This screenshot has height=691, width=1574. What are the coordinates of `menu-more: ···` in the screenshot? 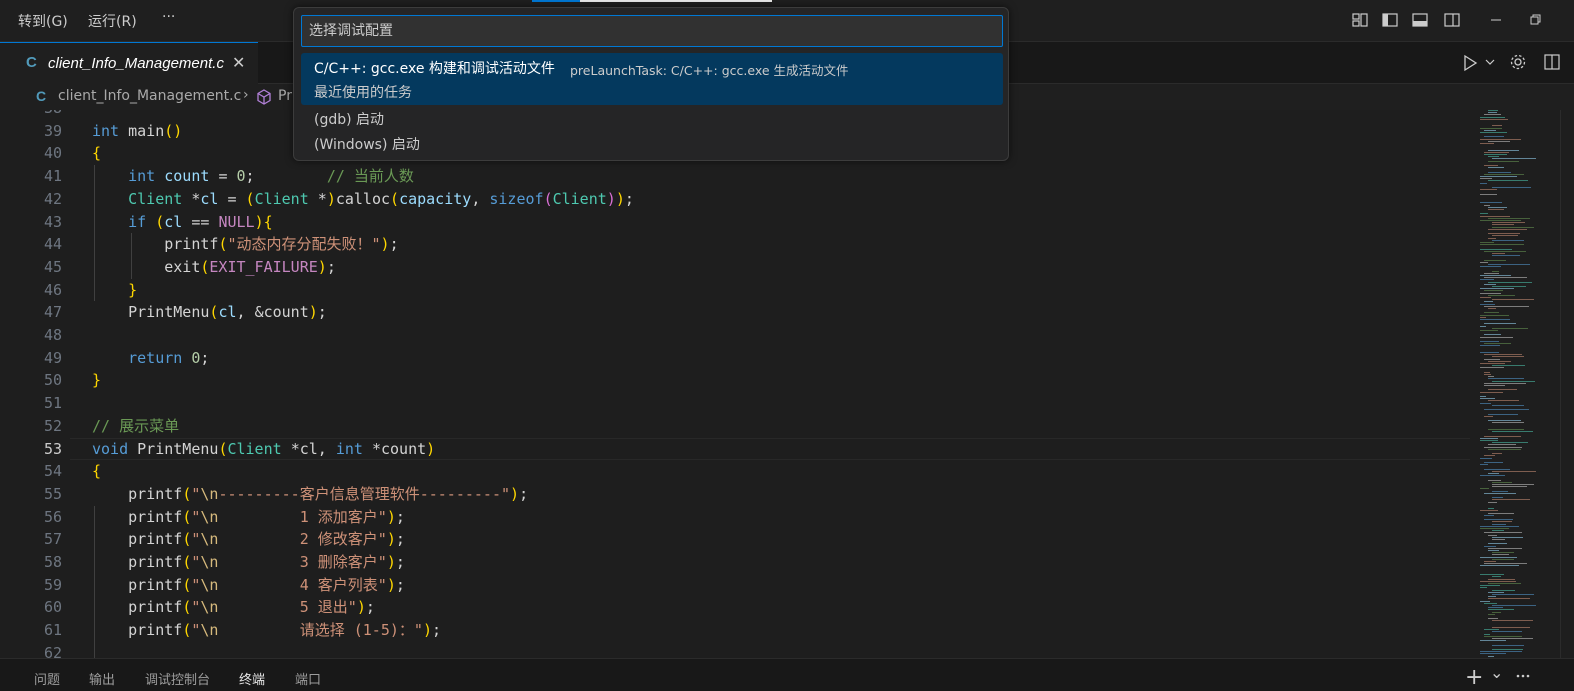 It's located at (168, 17).